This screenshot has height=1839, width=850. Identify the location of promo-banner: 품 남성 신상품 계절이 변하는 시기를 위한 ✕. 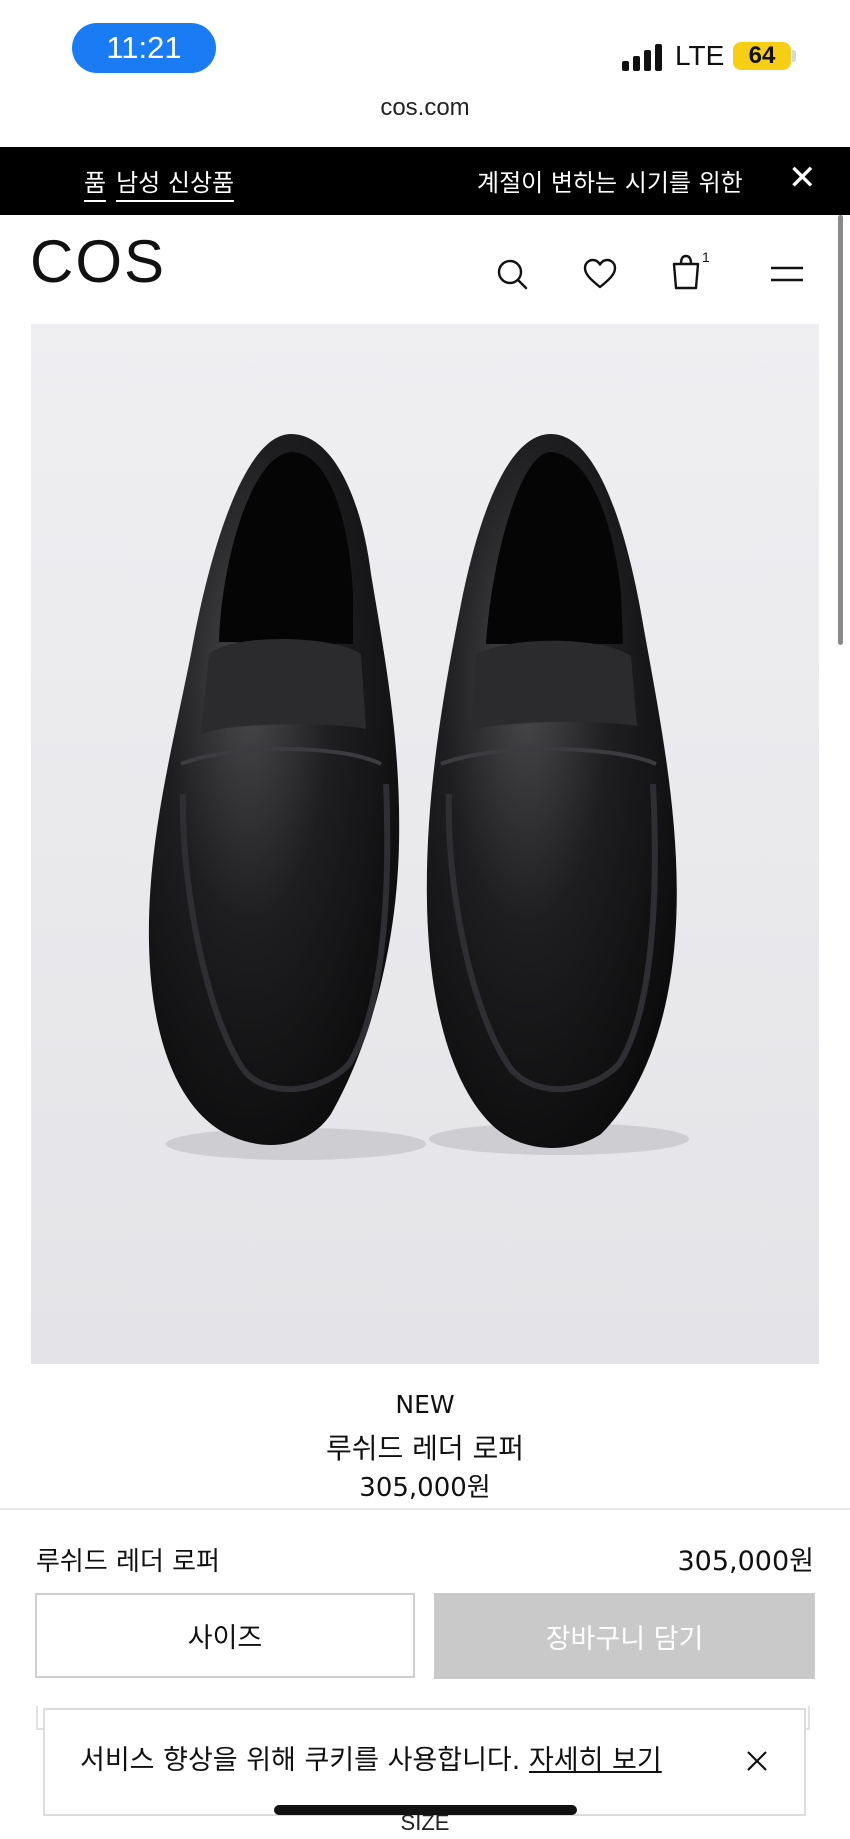
(425, 181).